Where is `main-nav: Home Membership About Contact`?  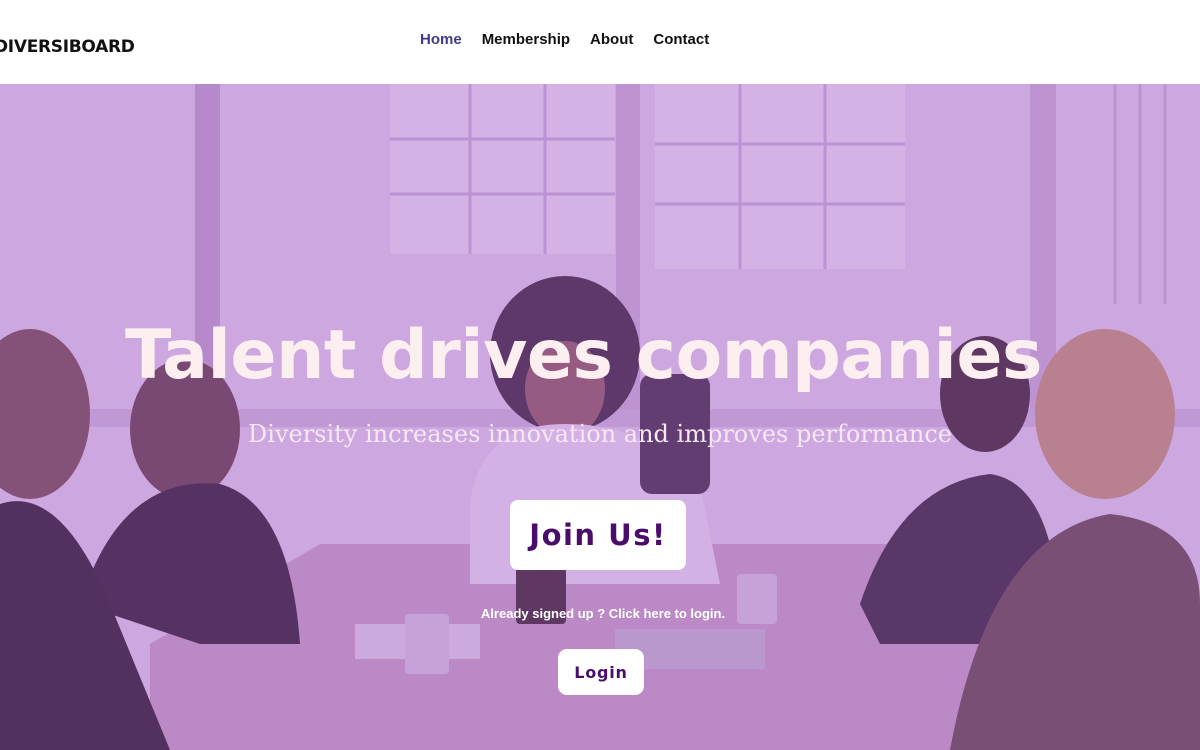
main-nav: Home Membership About Contact is located at coordinates (564, 39).